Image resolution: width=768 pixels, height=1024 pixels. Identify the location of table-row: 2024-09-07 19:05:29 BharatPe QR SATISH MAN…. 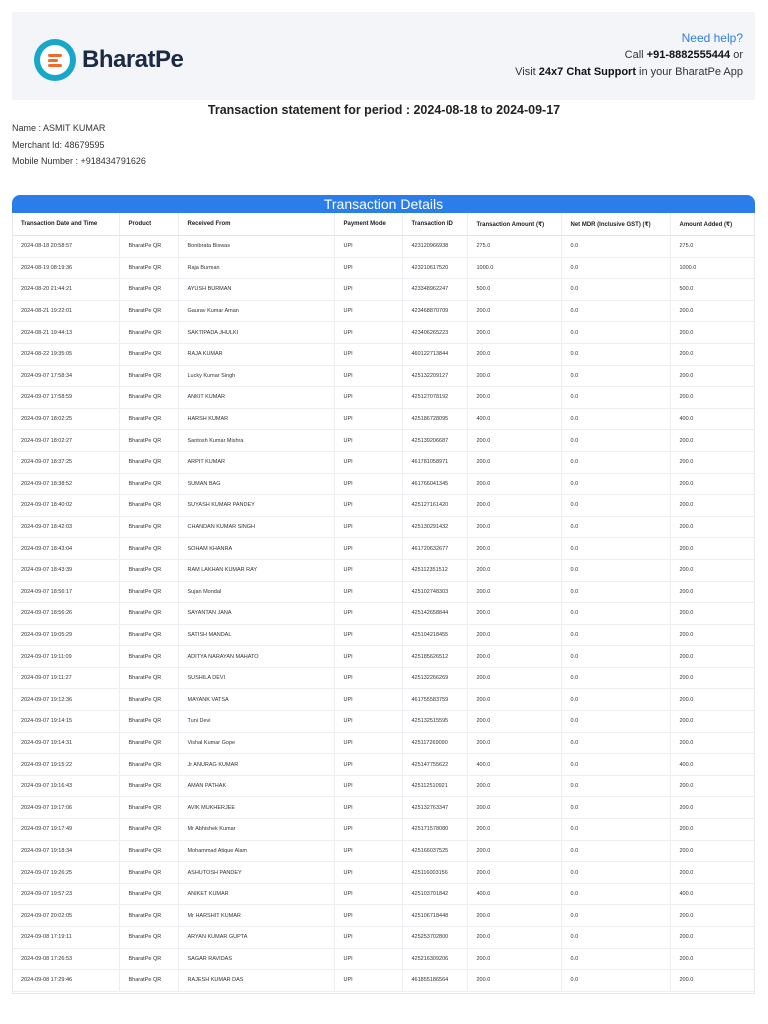
(383, 635).